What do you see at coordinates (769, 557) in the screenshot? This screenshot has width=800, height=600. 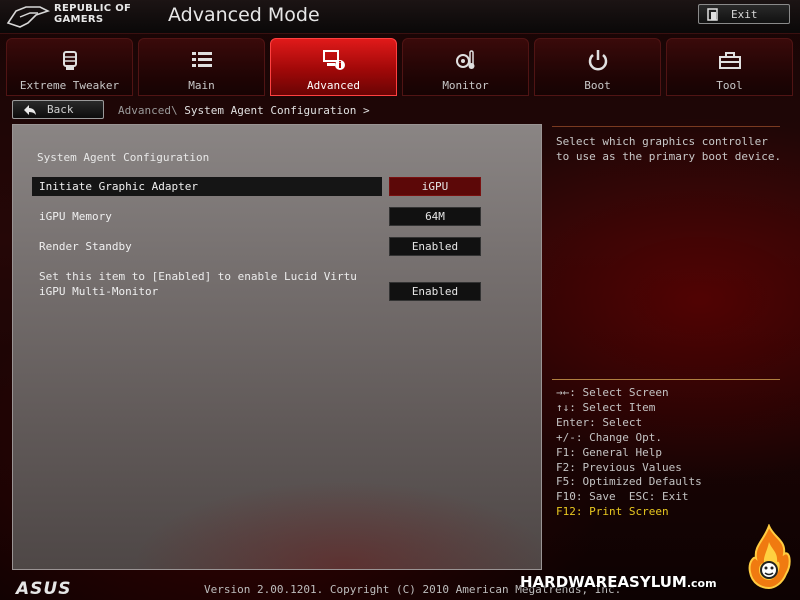 I see `flame-mascot-icon` at bounding box center [769, 557].